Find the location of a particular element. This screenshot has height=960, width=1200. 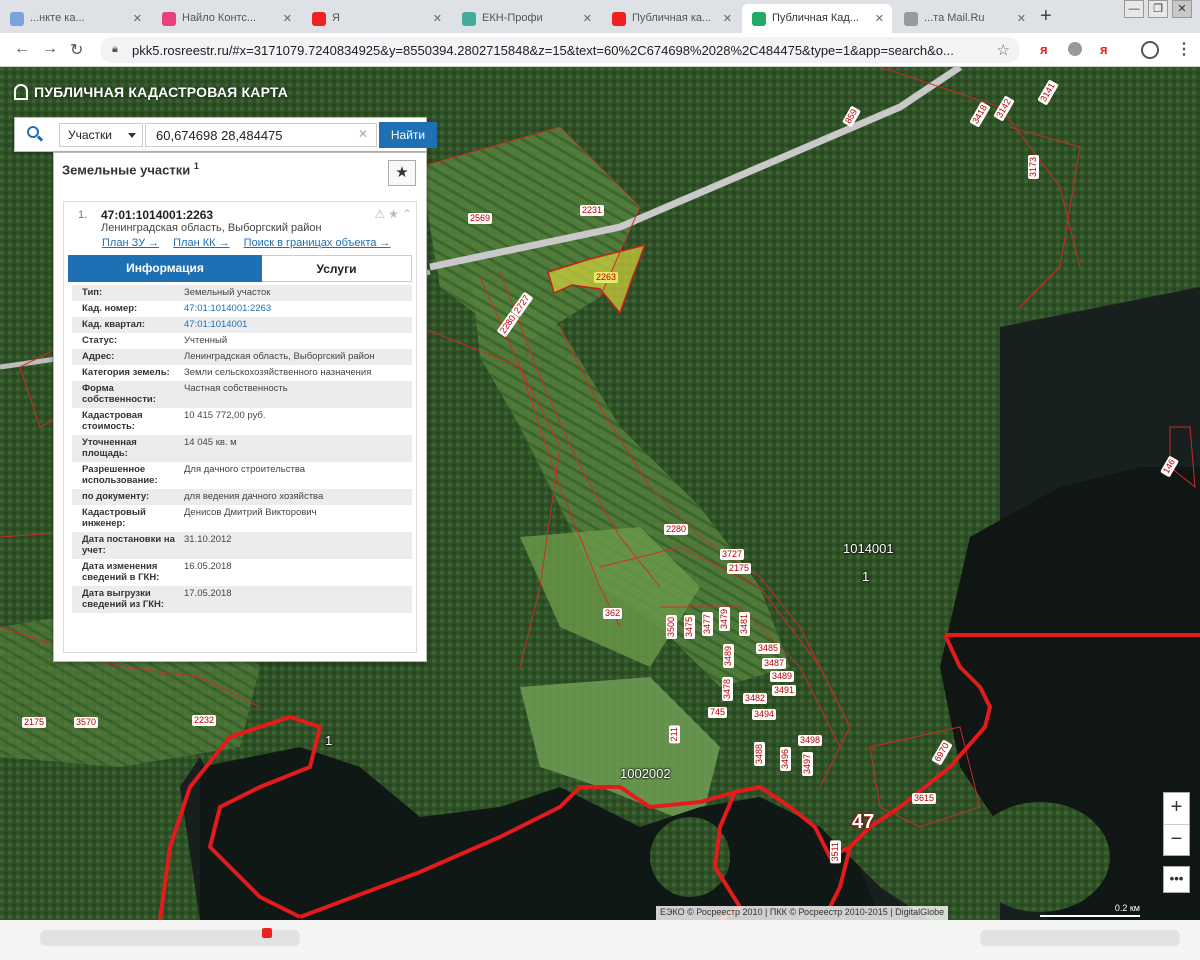

parcel-label: 3511 is located at coordinates (835, 852).